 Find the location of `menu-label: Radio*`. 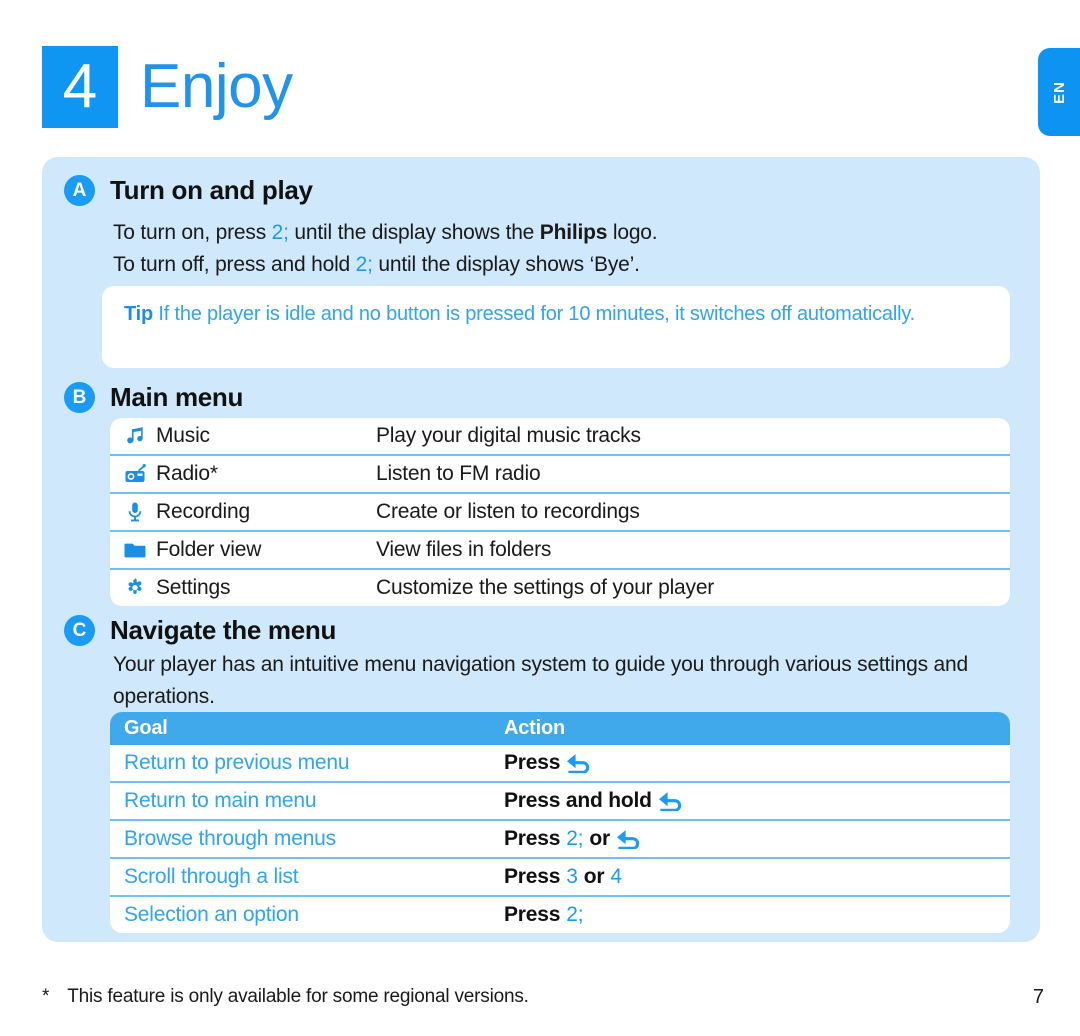

menu-label: Radio* is located at coordinates (187, 473).